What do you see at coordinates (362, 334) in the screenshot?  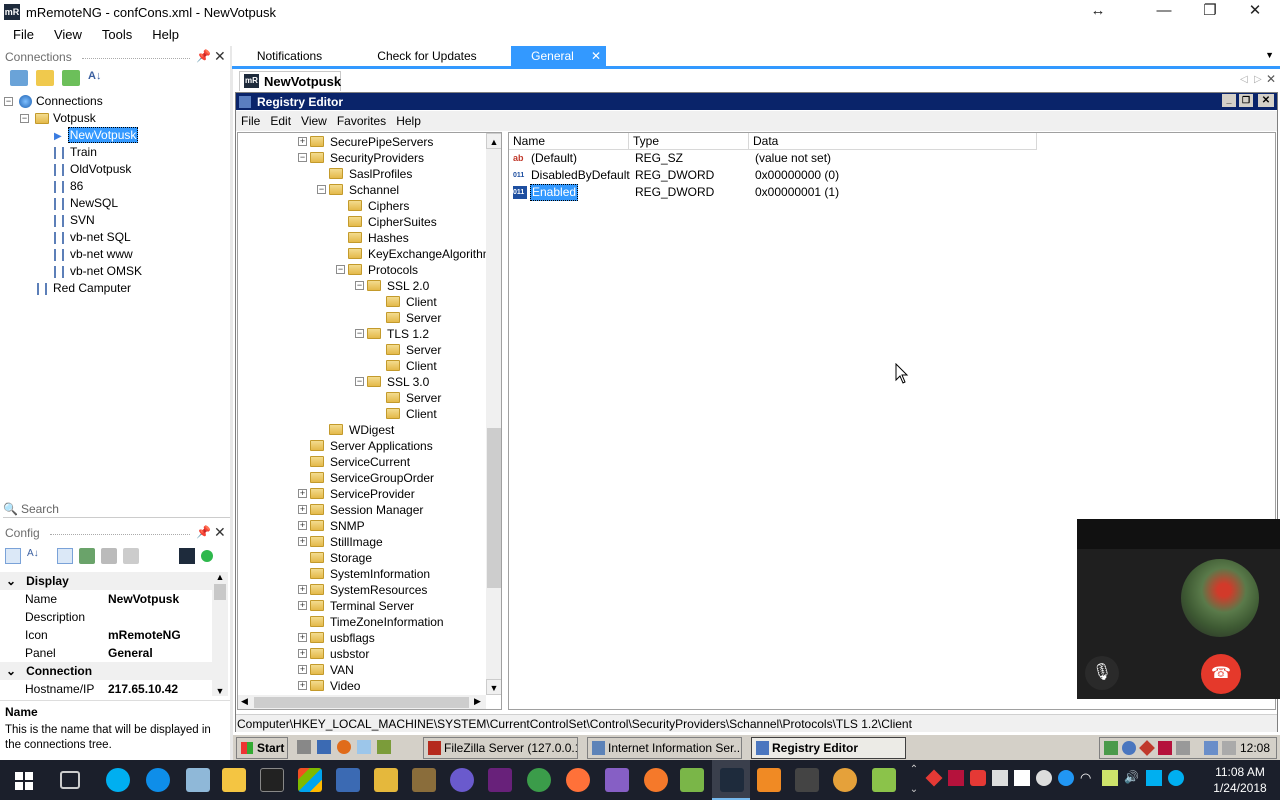 I see `registry-key: − TLS 1.2` at bounding box center [362, 334].